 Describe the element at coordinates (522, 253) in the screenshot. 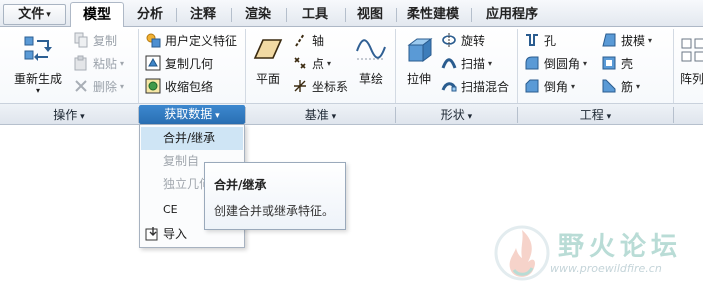

I see `flame-logo-icon` at that location.